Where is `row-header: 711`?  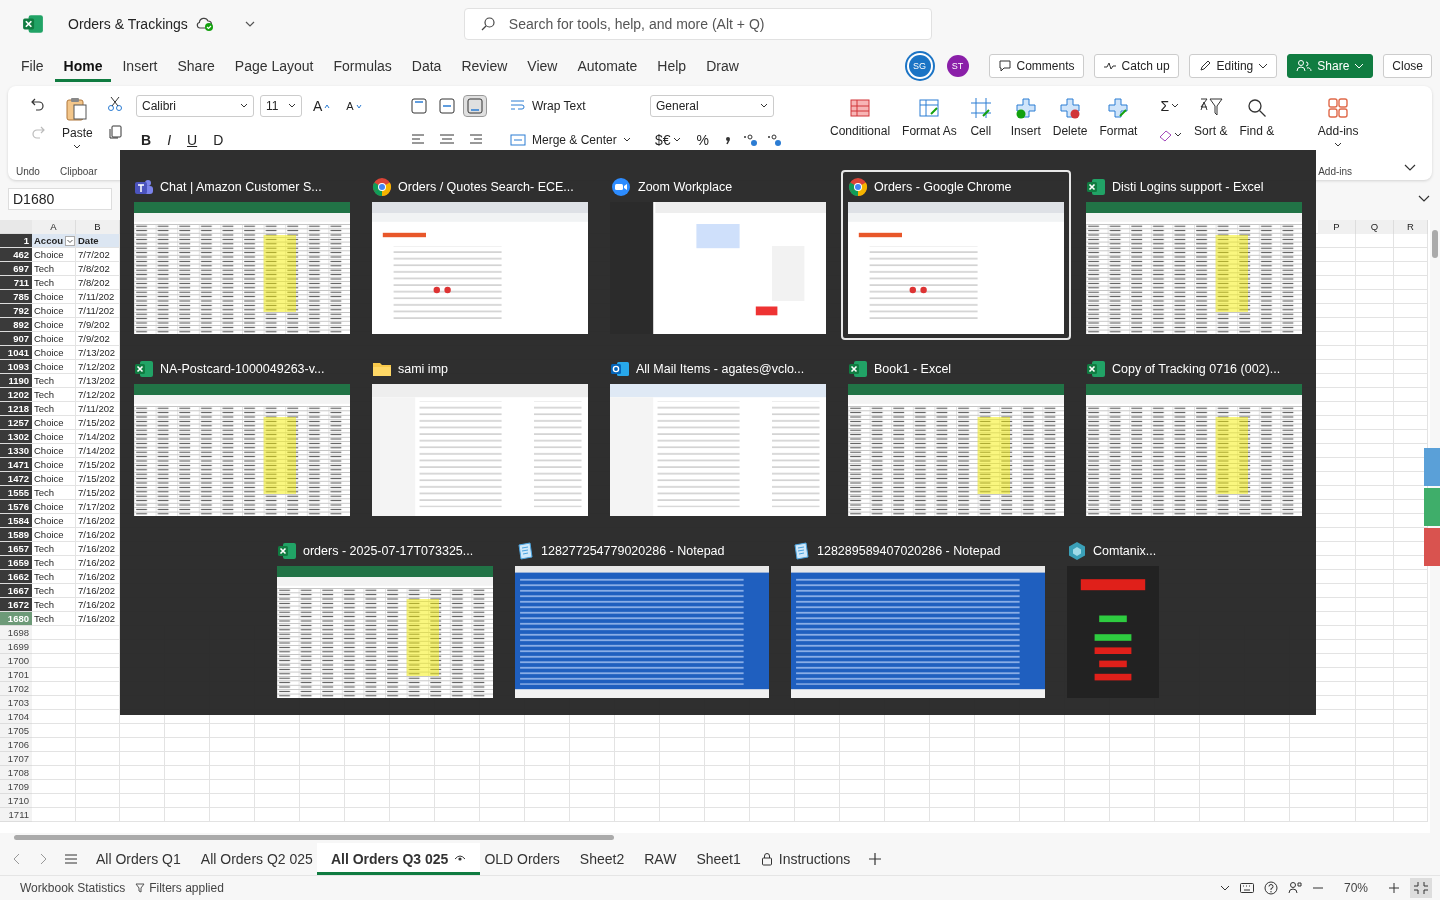
row-header: 711 is located at coordinates (16, 283).